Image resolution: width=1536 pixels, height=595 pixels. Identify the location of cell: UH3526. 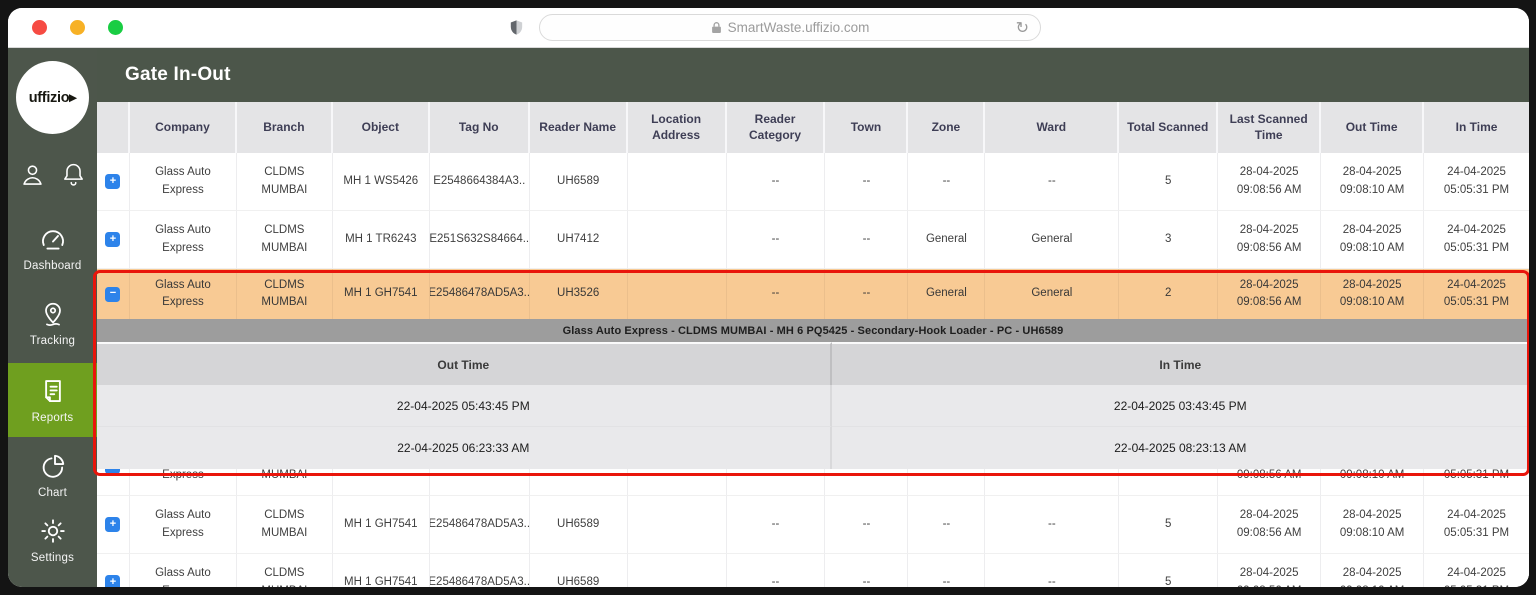
(579, 294).